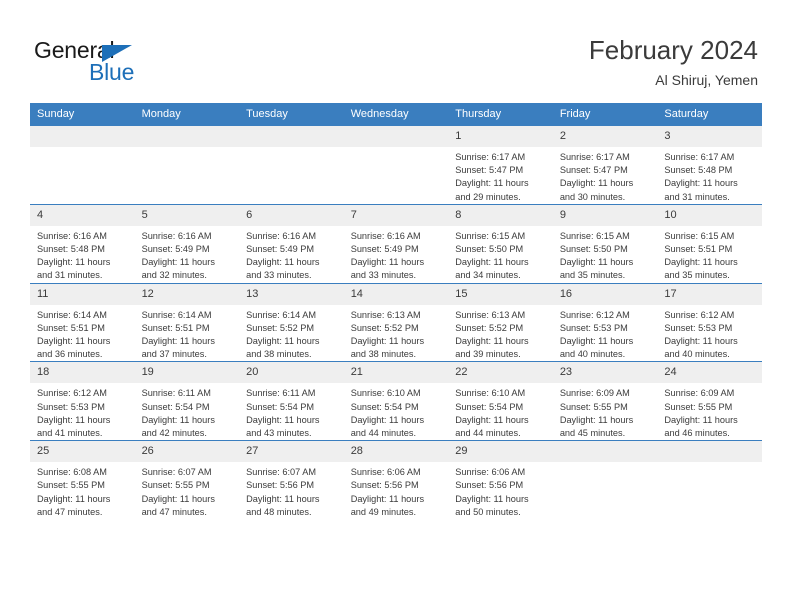  I want to click on daylight-text-line2: and 40 minutes., so click(697, 354).